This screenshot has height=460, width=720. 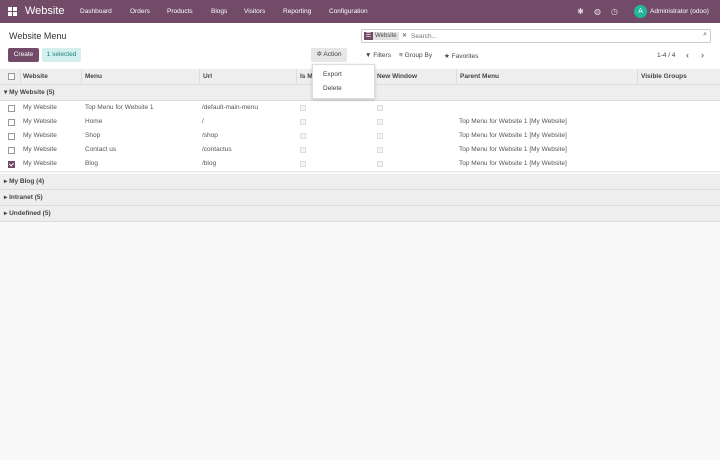 I want to click on chat-icon: ◍, so click(x=597, y=11).